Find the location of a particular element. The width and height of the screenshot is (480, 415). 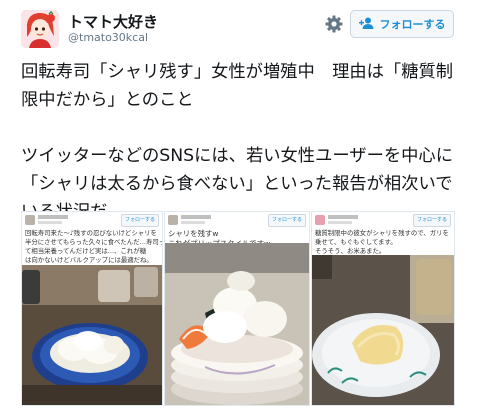

follow-label: フォローする is located at coordinates (412, 24).